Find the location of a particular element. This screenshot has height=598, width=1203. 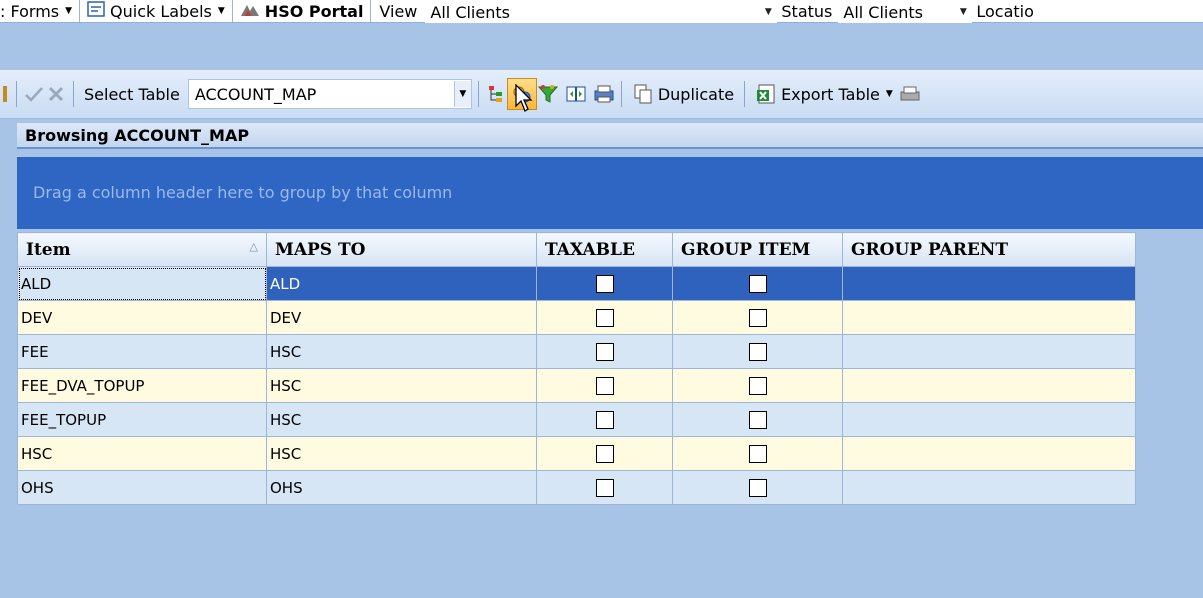

column-header-group-item: GROUP ITEM is located at coordinates (757, 249).